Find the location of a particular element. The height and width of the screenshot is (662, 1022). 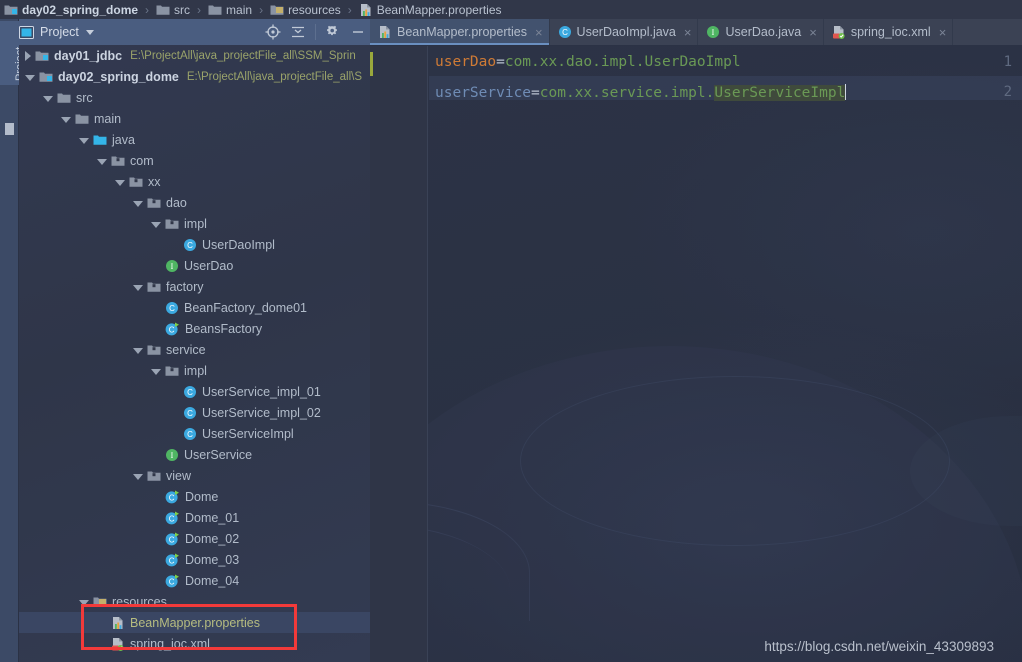

breadcrumb-item-day02-spring-dome: day02_spring_dome is located at coordinates (71, 9).